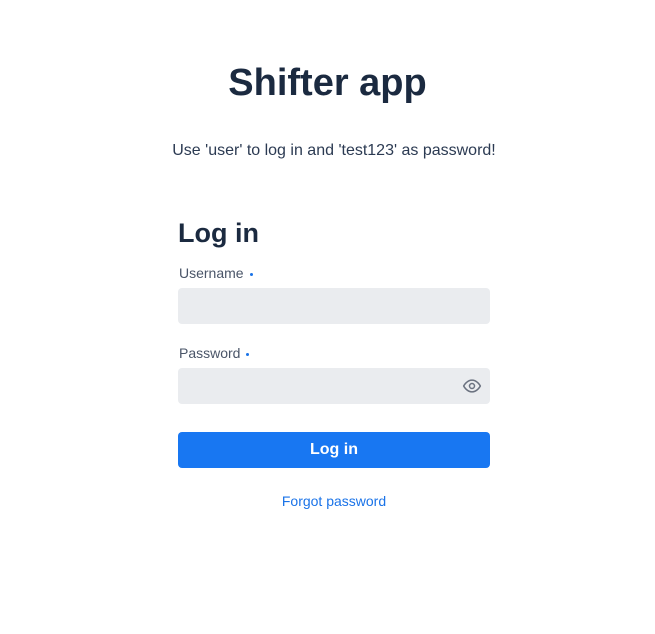 Image resolution: width=655 pixels, height=634 pixels. I want to click on app-title: Shifter app, so click(327, 83).